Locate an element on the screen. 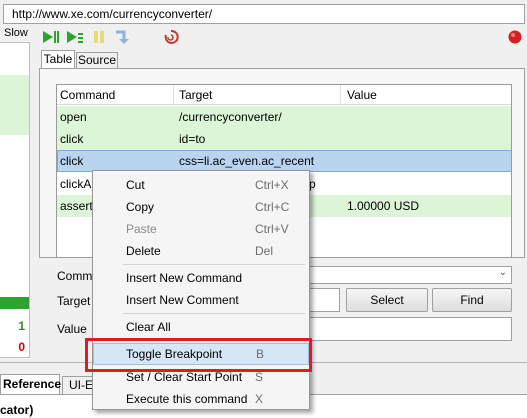  menu-item-insert-new-command: Insert New Command is located at coordinates (201, 278).